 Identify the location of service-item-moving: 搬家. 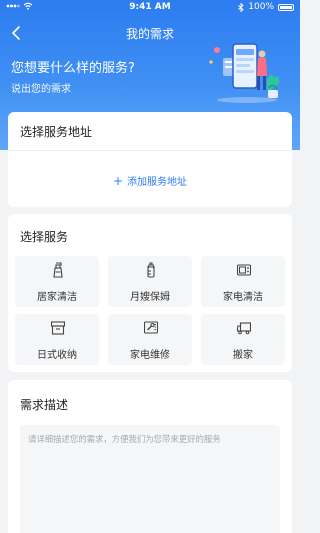
(243, 339).